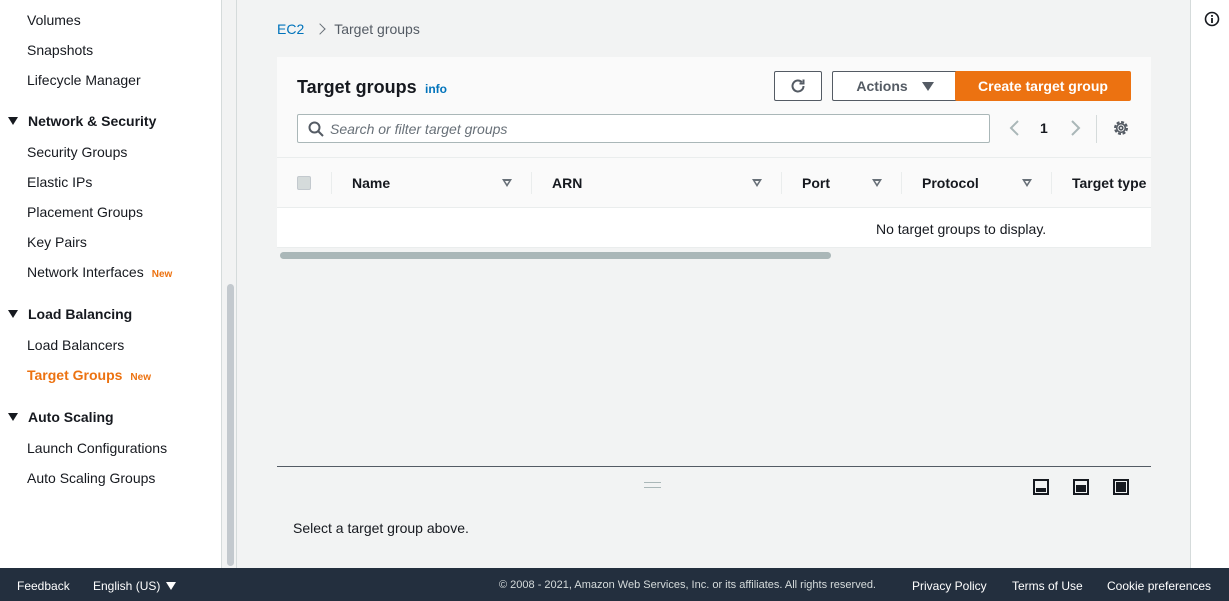 This screenshot has width=1229, height=601. What do you see at coordinates (1044, 128) in the screenshot?
I see `page-number: 1` at bounding box center [1044, 128].